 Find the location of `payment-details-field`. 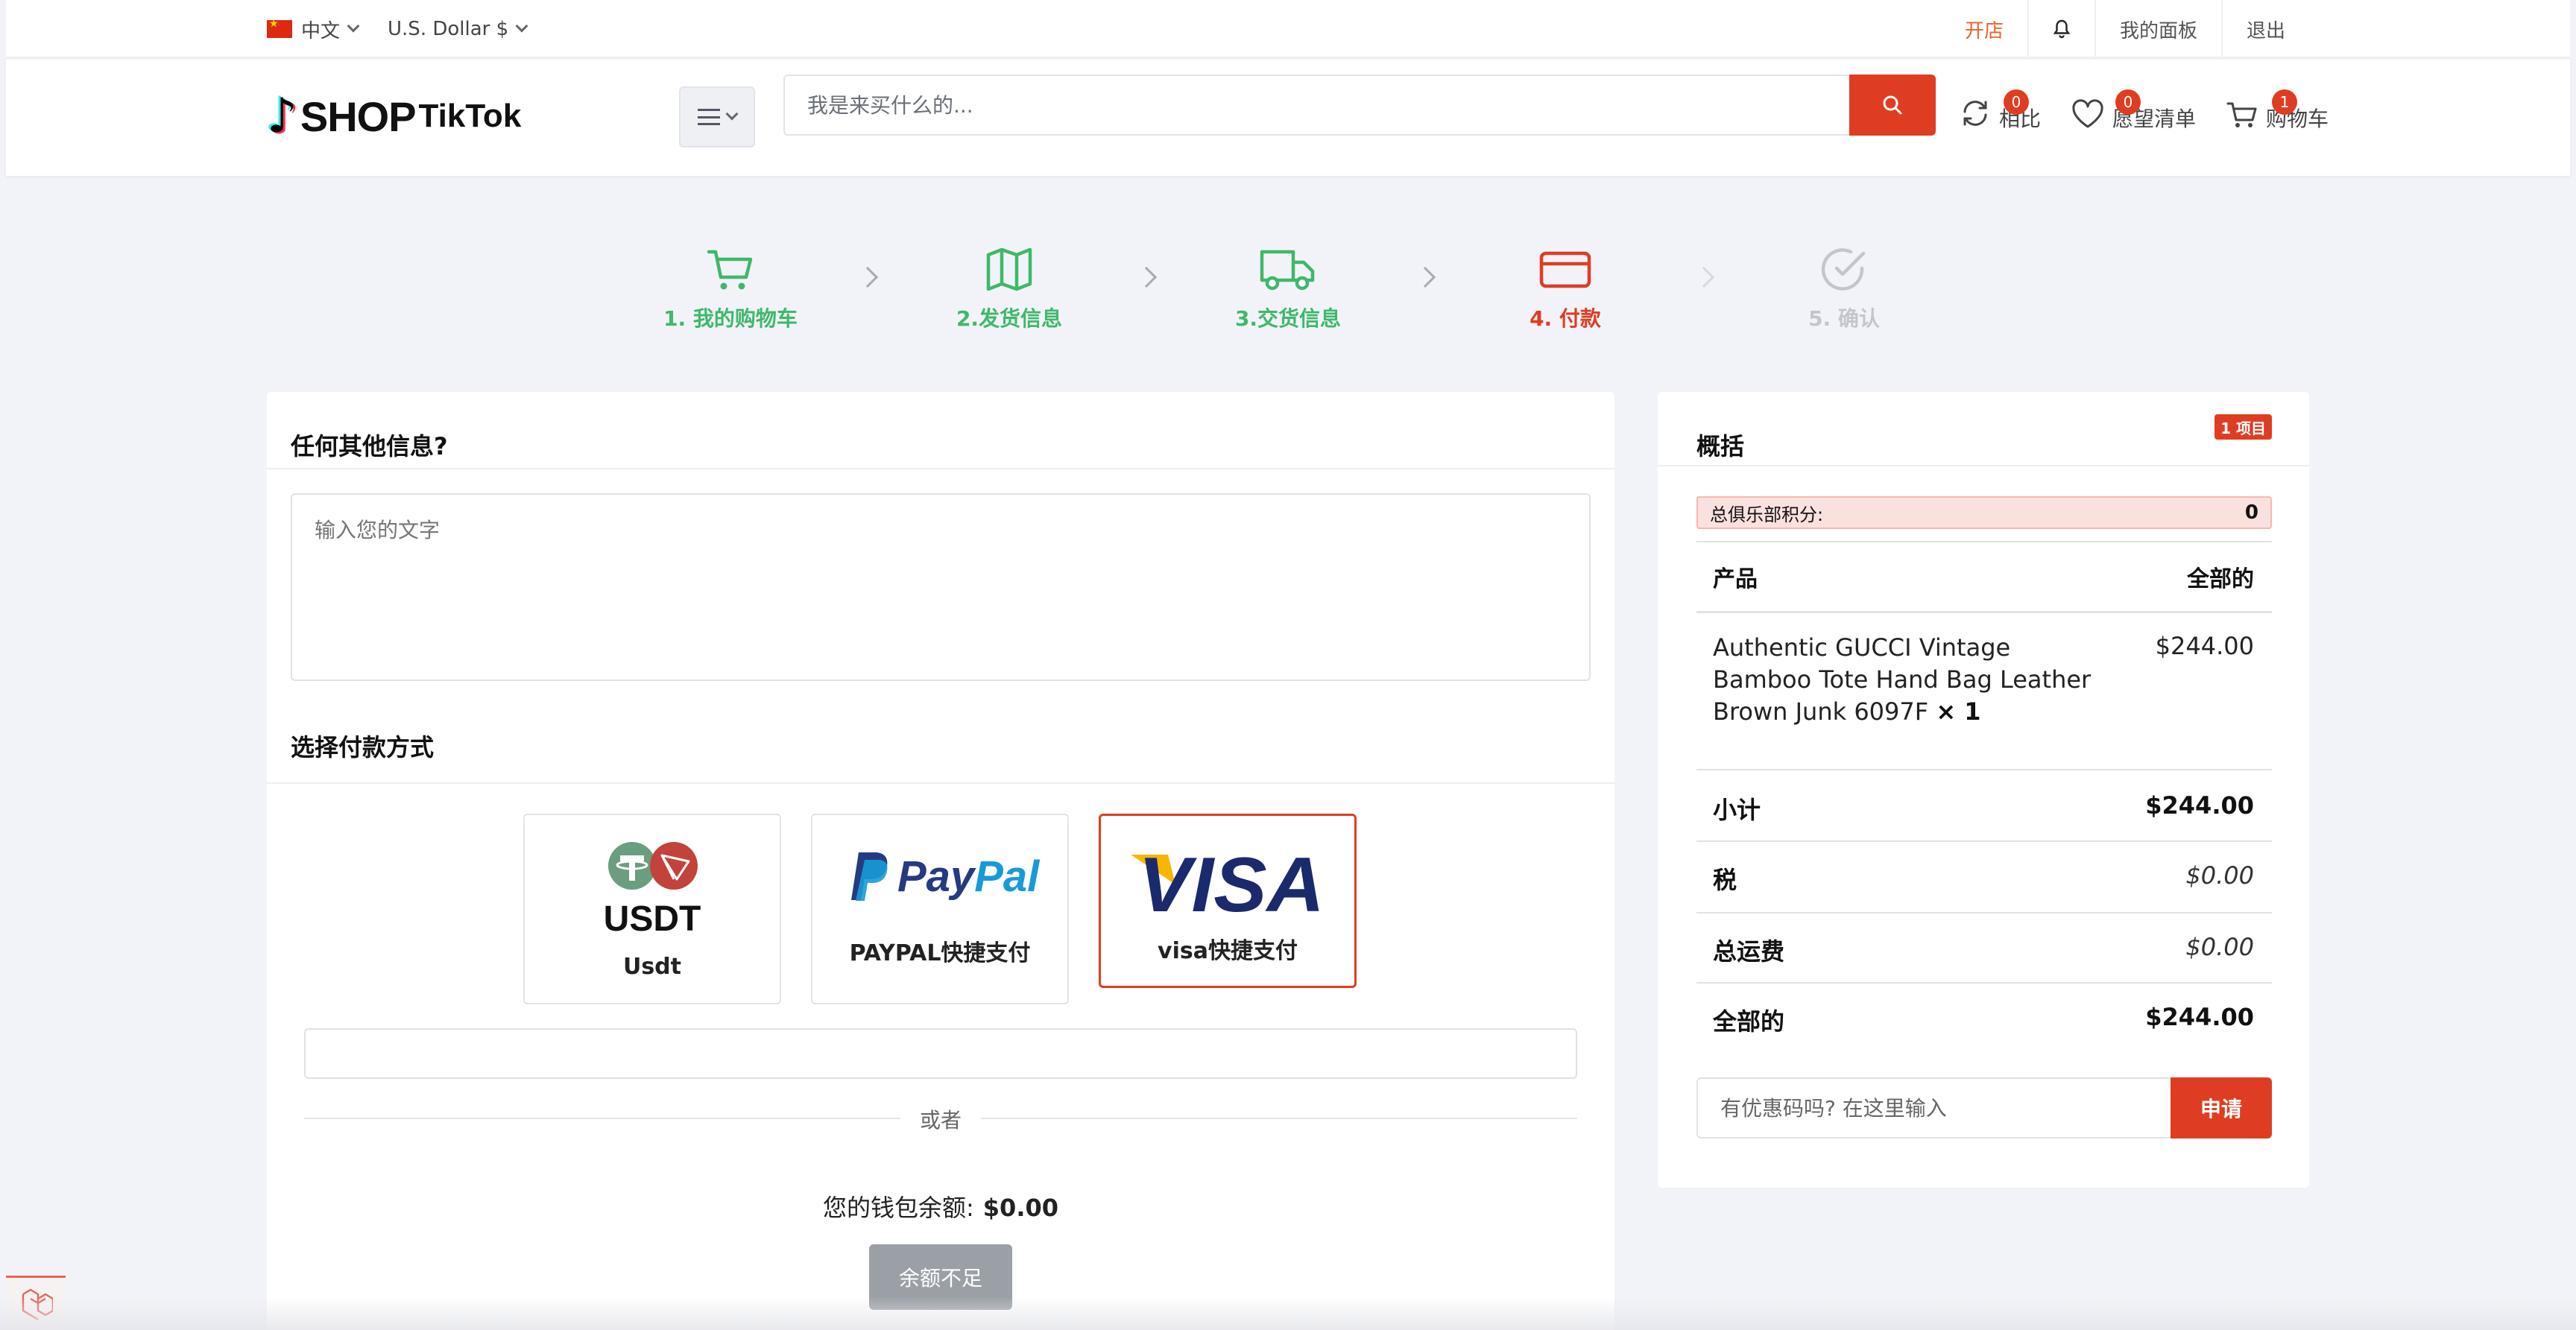

payment-details-field is located at coordinates (940, 1053).